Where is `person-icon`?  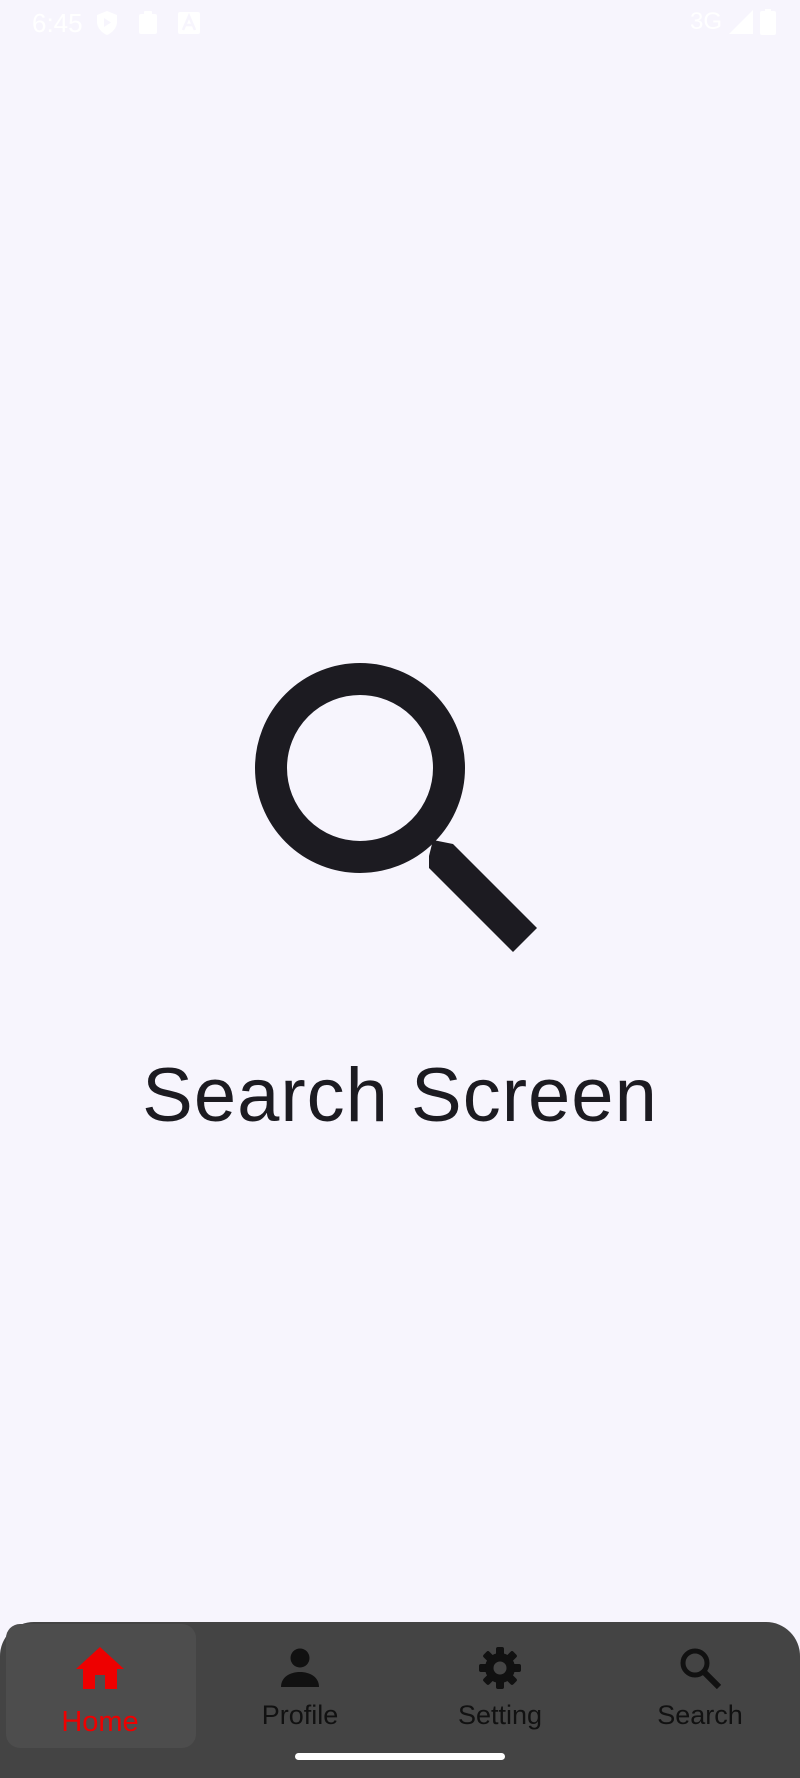
person-icon is located at coordinates (300, 1668).